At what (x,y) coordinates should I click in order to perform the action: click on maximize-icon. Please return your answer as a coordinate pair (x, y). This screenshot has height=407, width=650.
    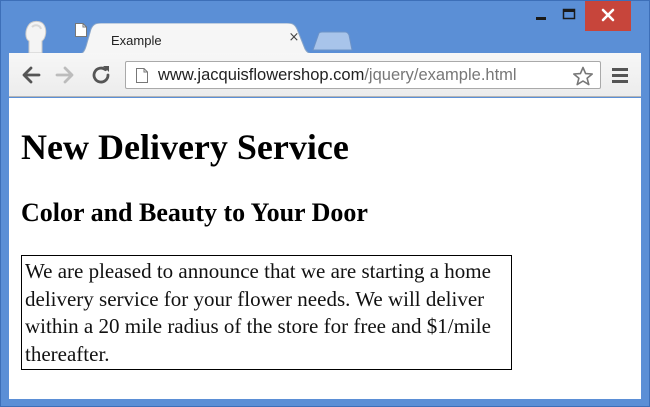
    Looking at the image, I should click on (569, 14).